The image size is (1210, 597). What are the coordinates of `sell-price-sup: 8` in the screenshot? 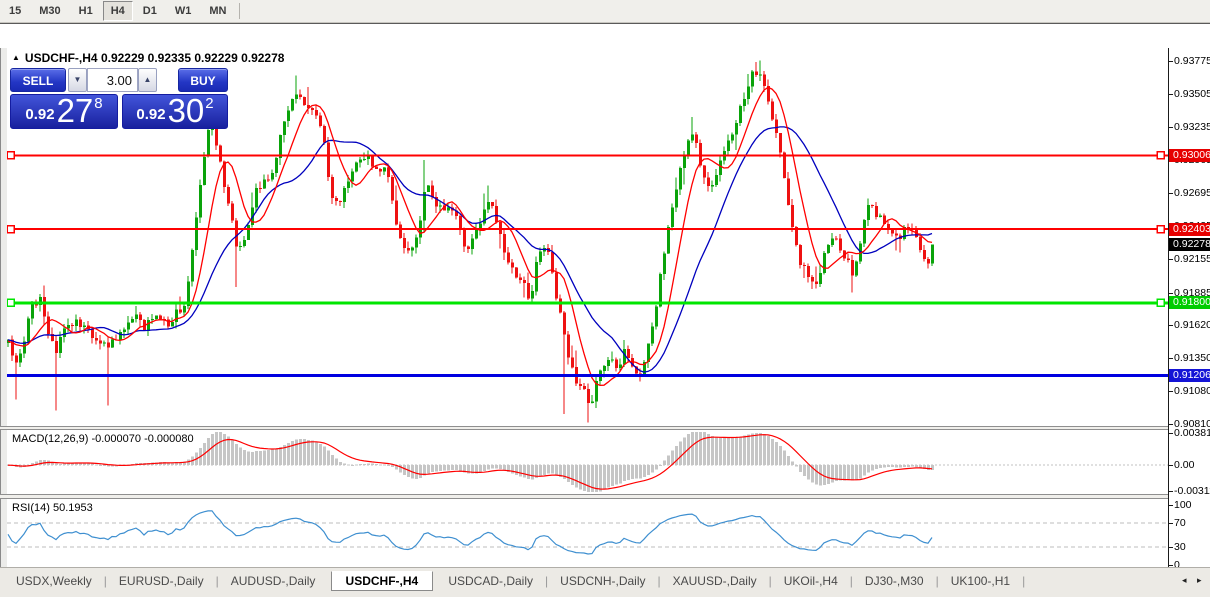 It's located at (98, 103).